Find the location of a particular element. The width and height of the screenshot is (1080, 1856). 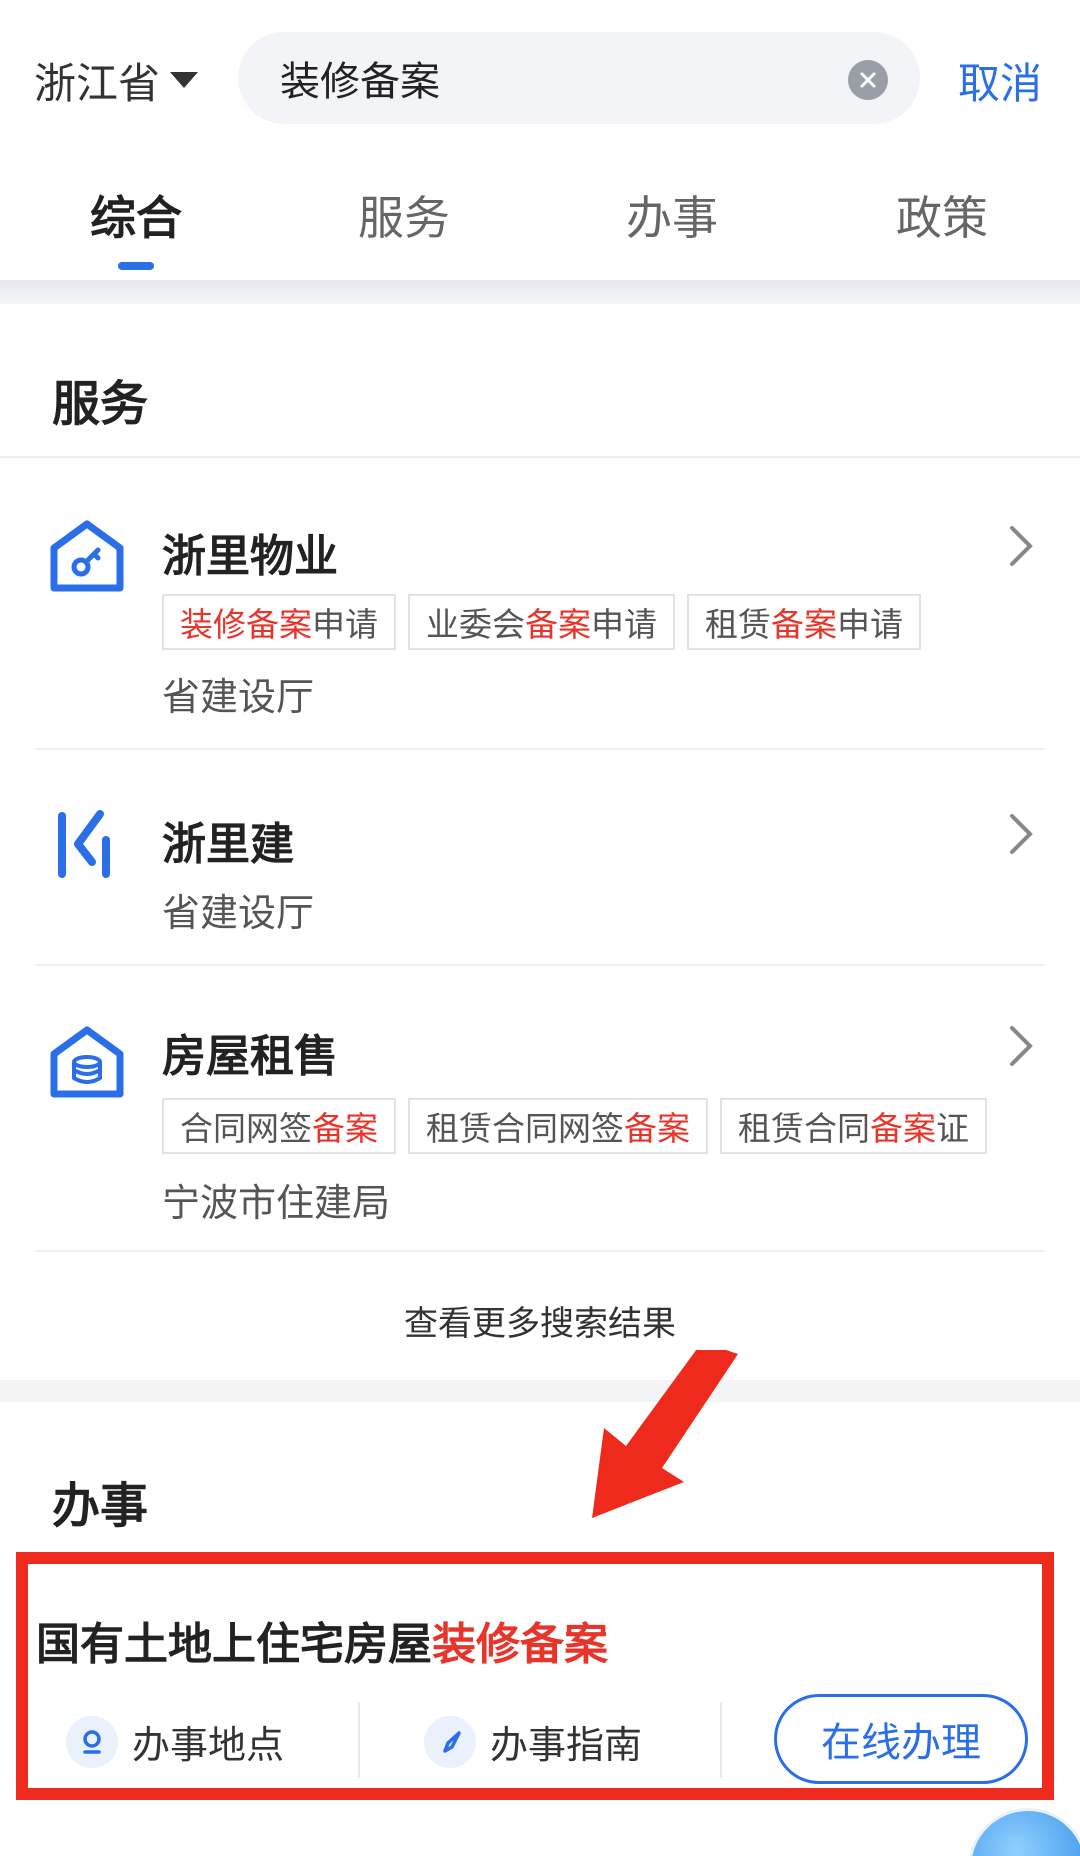

services-section-title: 服务 is located at coordinates (100, 404).